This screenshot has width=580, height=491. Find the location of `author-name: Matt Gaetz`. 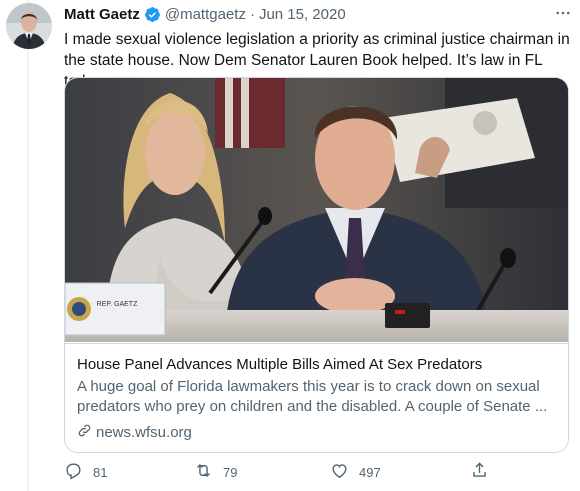

author-name: Matt Gaetz is located at coordinates (102, 14).